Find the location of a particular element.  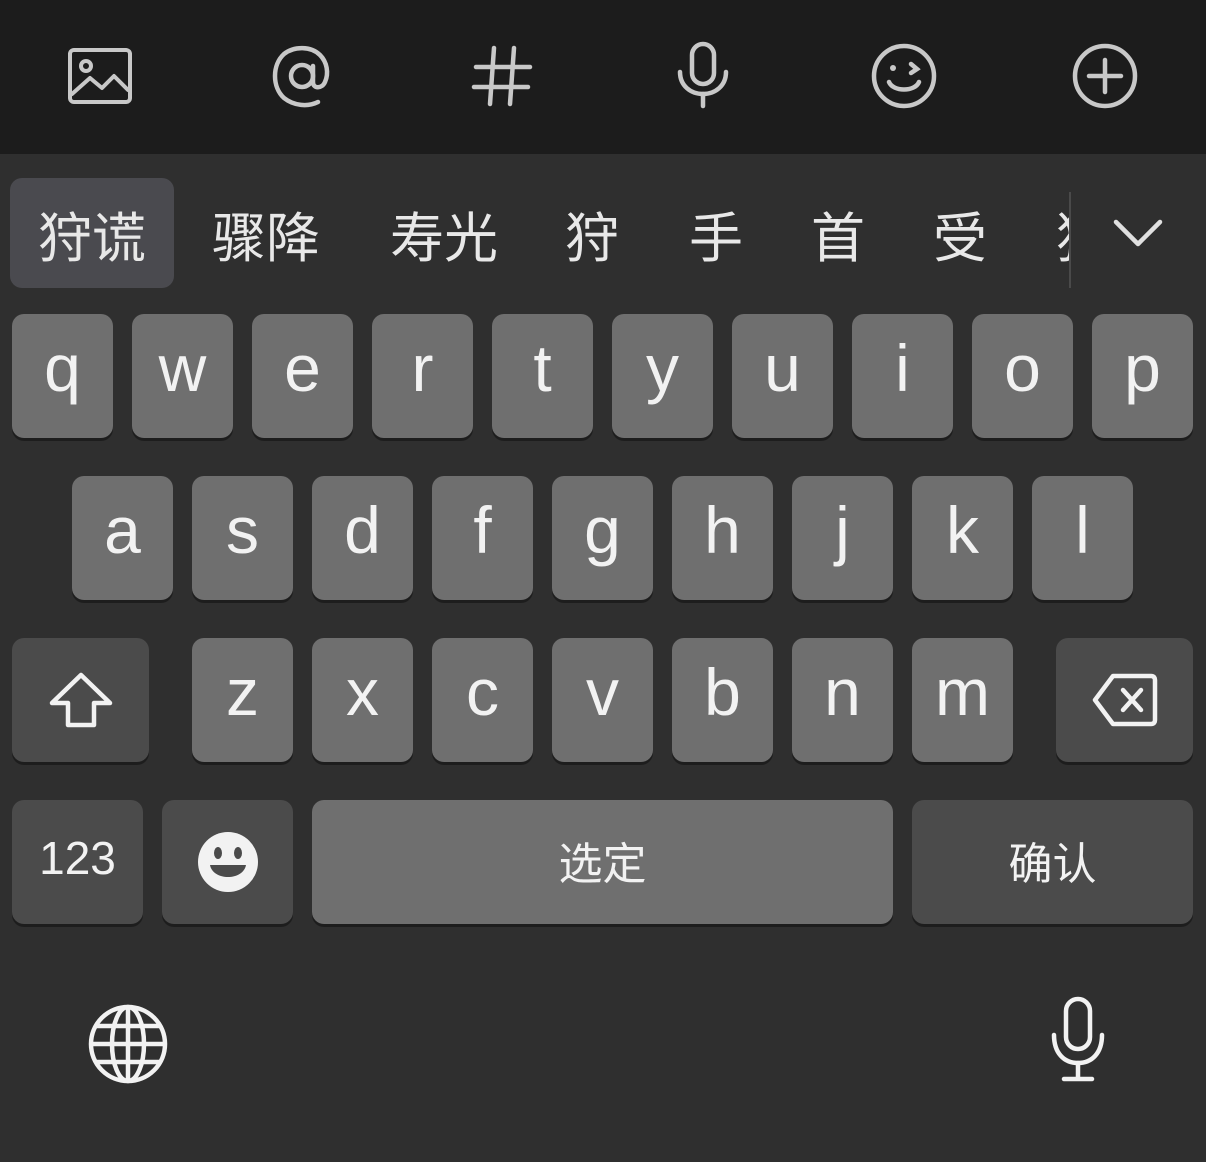

key-label: m is located at coordinates (962, 692).